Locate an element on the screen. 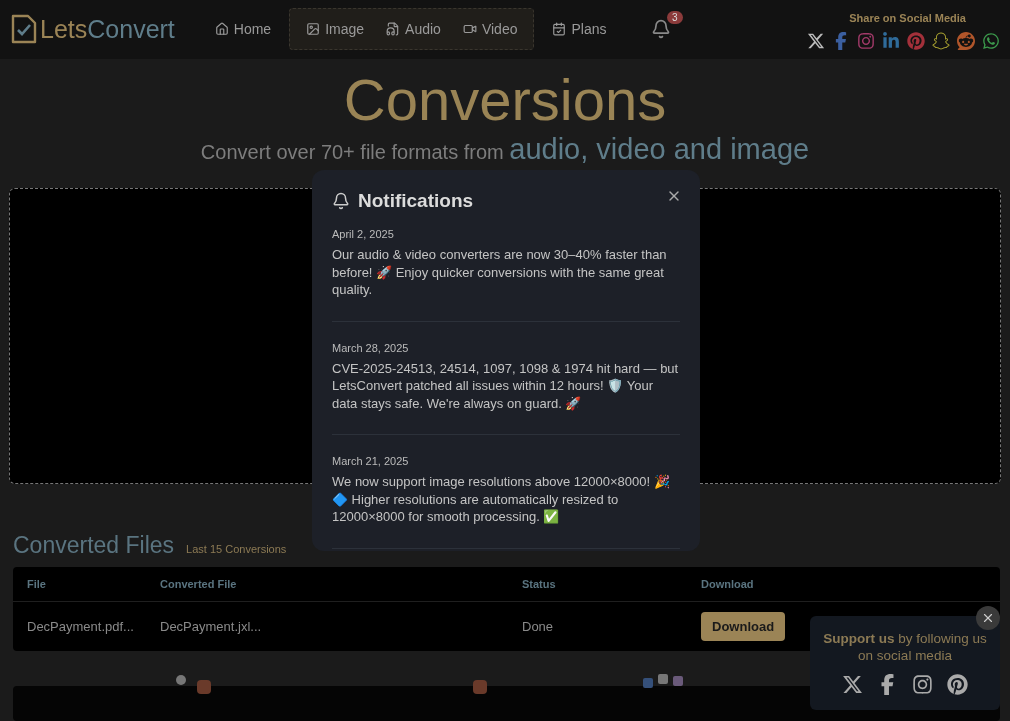 This screenshot has width=1010, height=721. support-text: Support us by following us on social media is located at coordinates (905, 647).